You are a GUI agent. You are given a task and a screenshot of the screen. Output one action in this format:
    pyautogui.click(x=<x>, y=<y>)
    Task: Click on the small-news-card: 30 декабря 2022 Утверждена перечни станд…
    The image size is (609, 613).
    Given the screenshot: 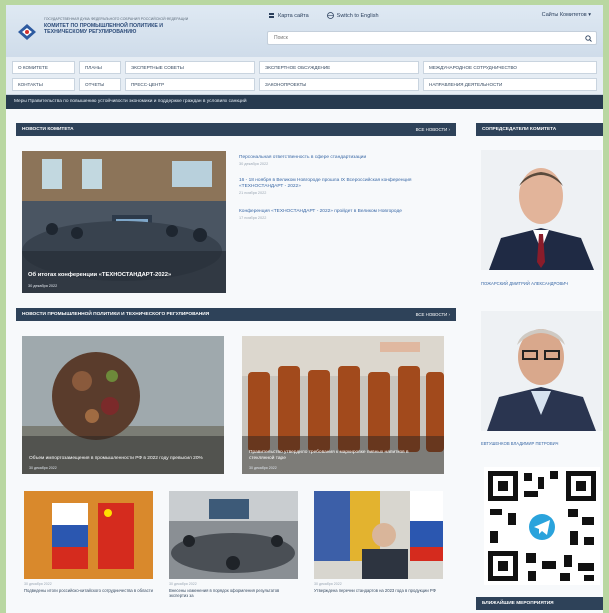 What is the action you would take?
    pyautogui.click(x=378, y=542)
    